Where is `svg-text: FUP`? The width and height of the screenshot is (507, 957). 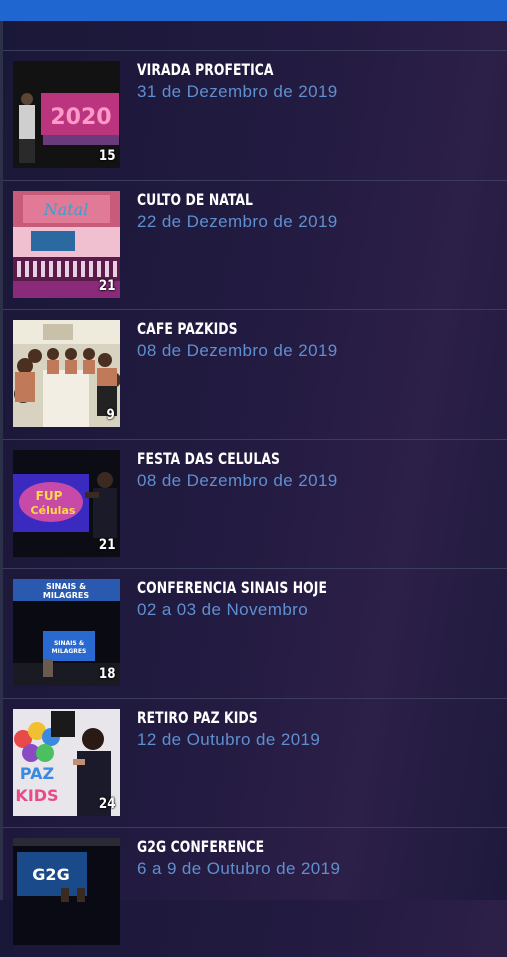 svg-text: FUP is located at coordinates (49, 496).